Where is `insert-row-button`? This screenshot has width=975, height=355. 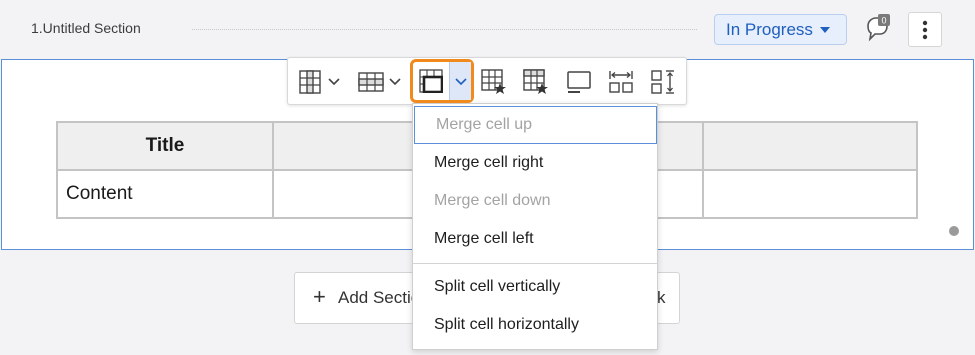
insert-row-button is located at coordinates (380, 82).